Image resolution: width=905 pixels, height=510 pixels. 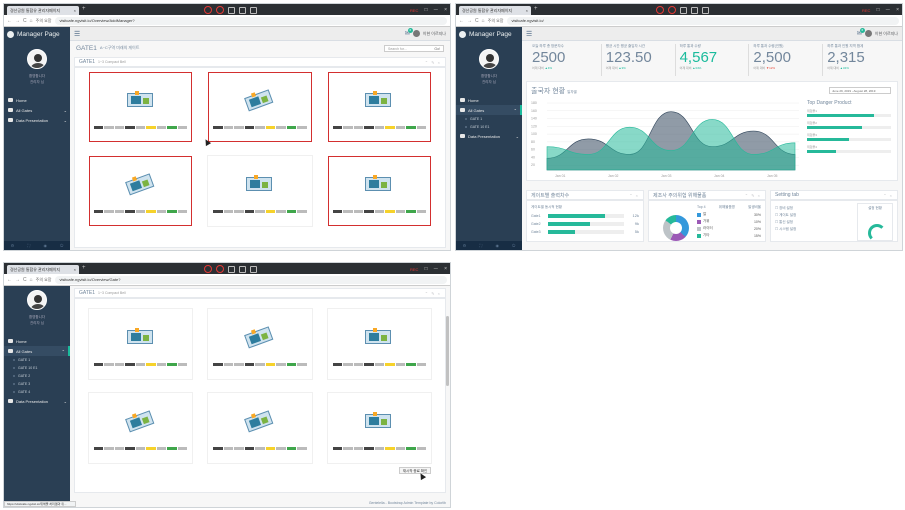 What do you see at coordinates (785, 222) in the screenshot?
I see `setting-item: ☐ 통신 설정` at bounding box center [785, 222].